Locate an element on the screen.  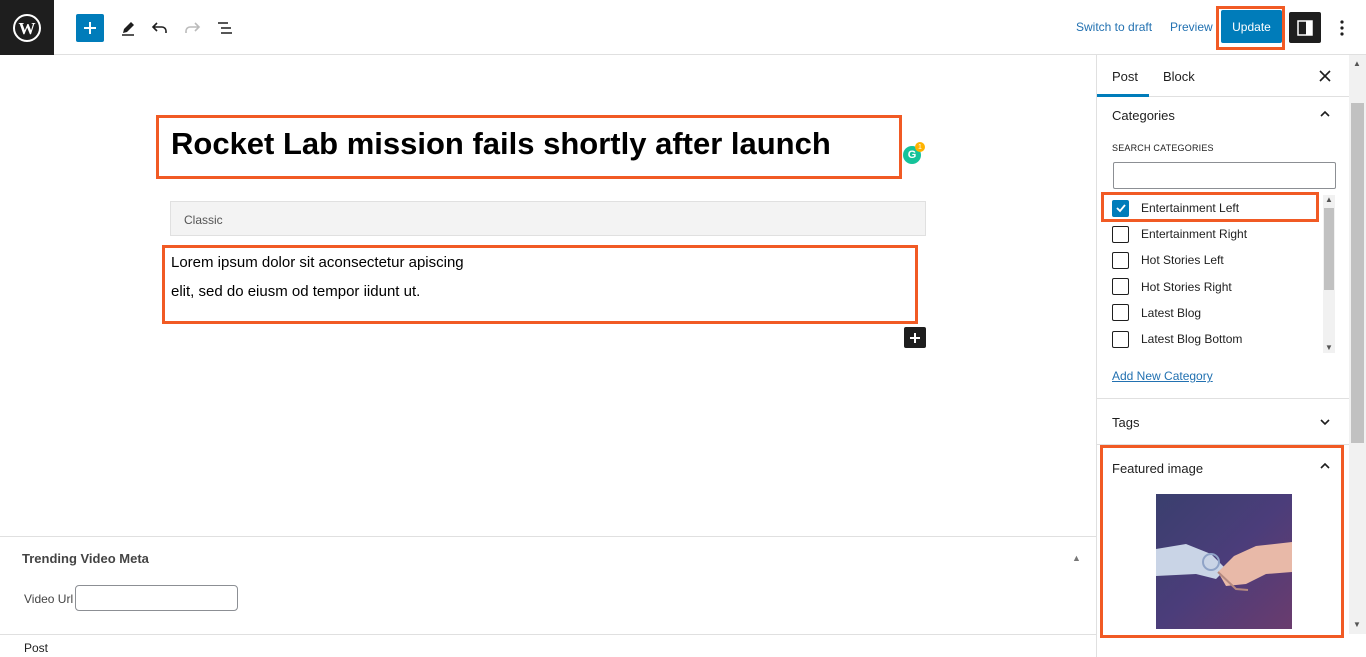
update-button: Update is located at coordinates (1251, 26).